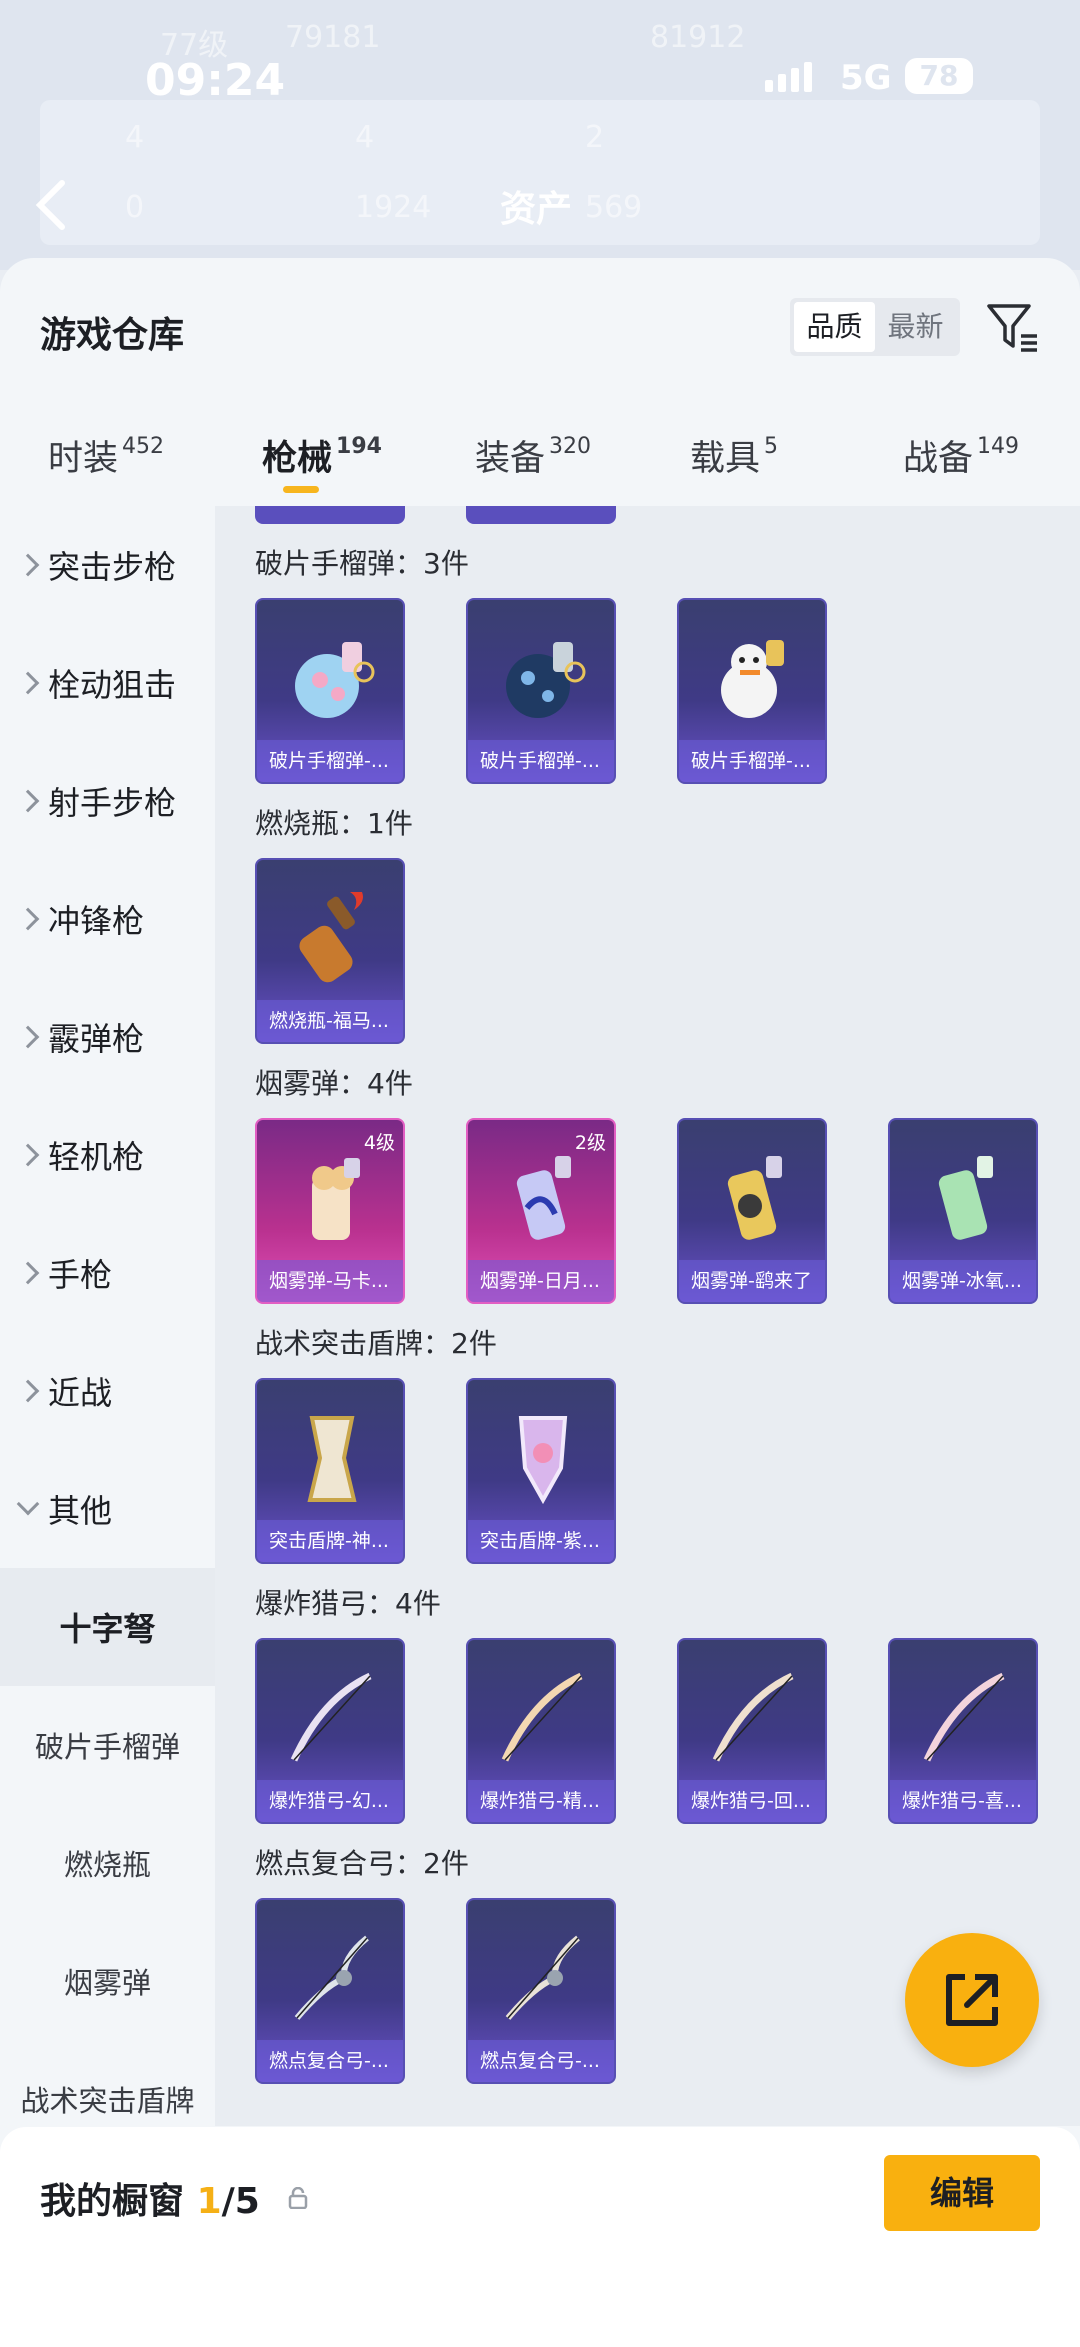  Describe the element at coordinates (834, 327) in the screenshot. I see `sort-quality-button: 品质` at that location.